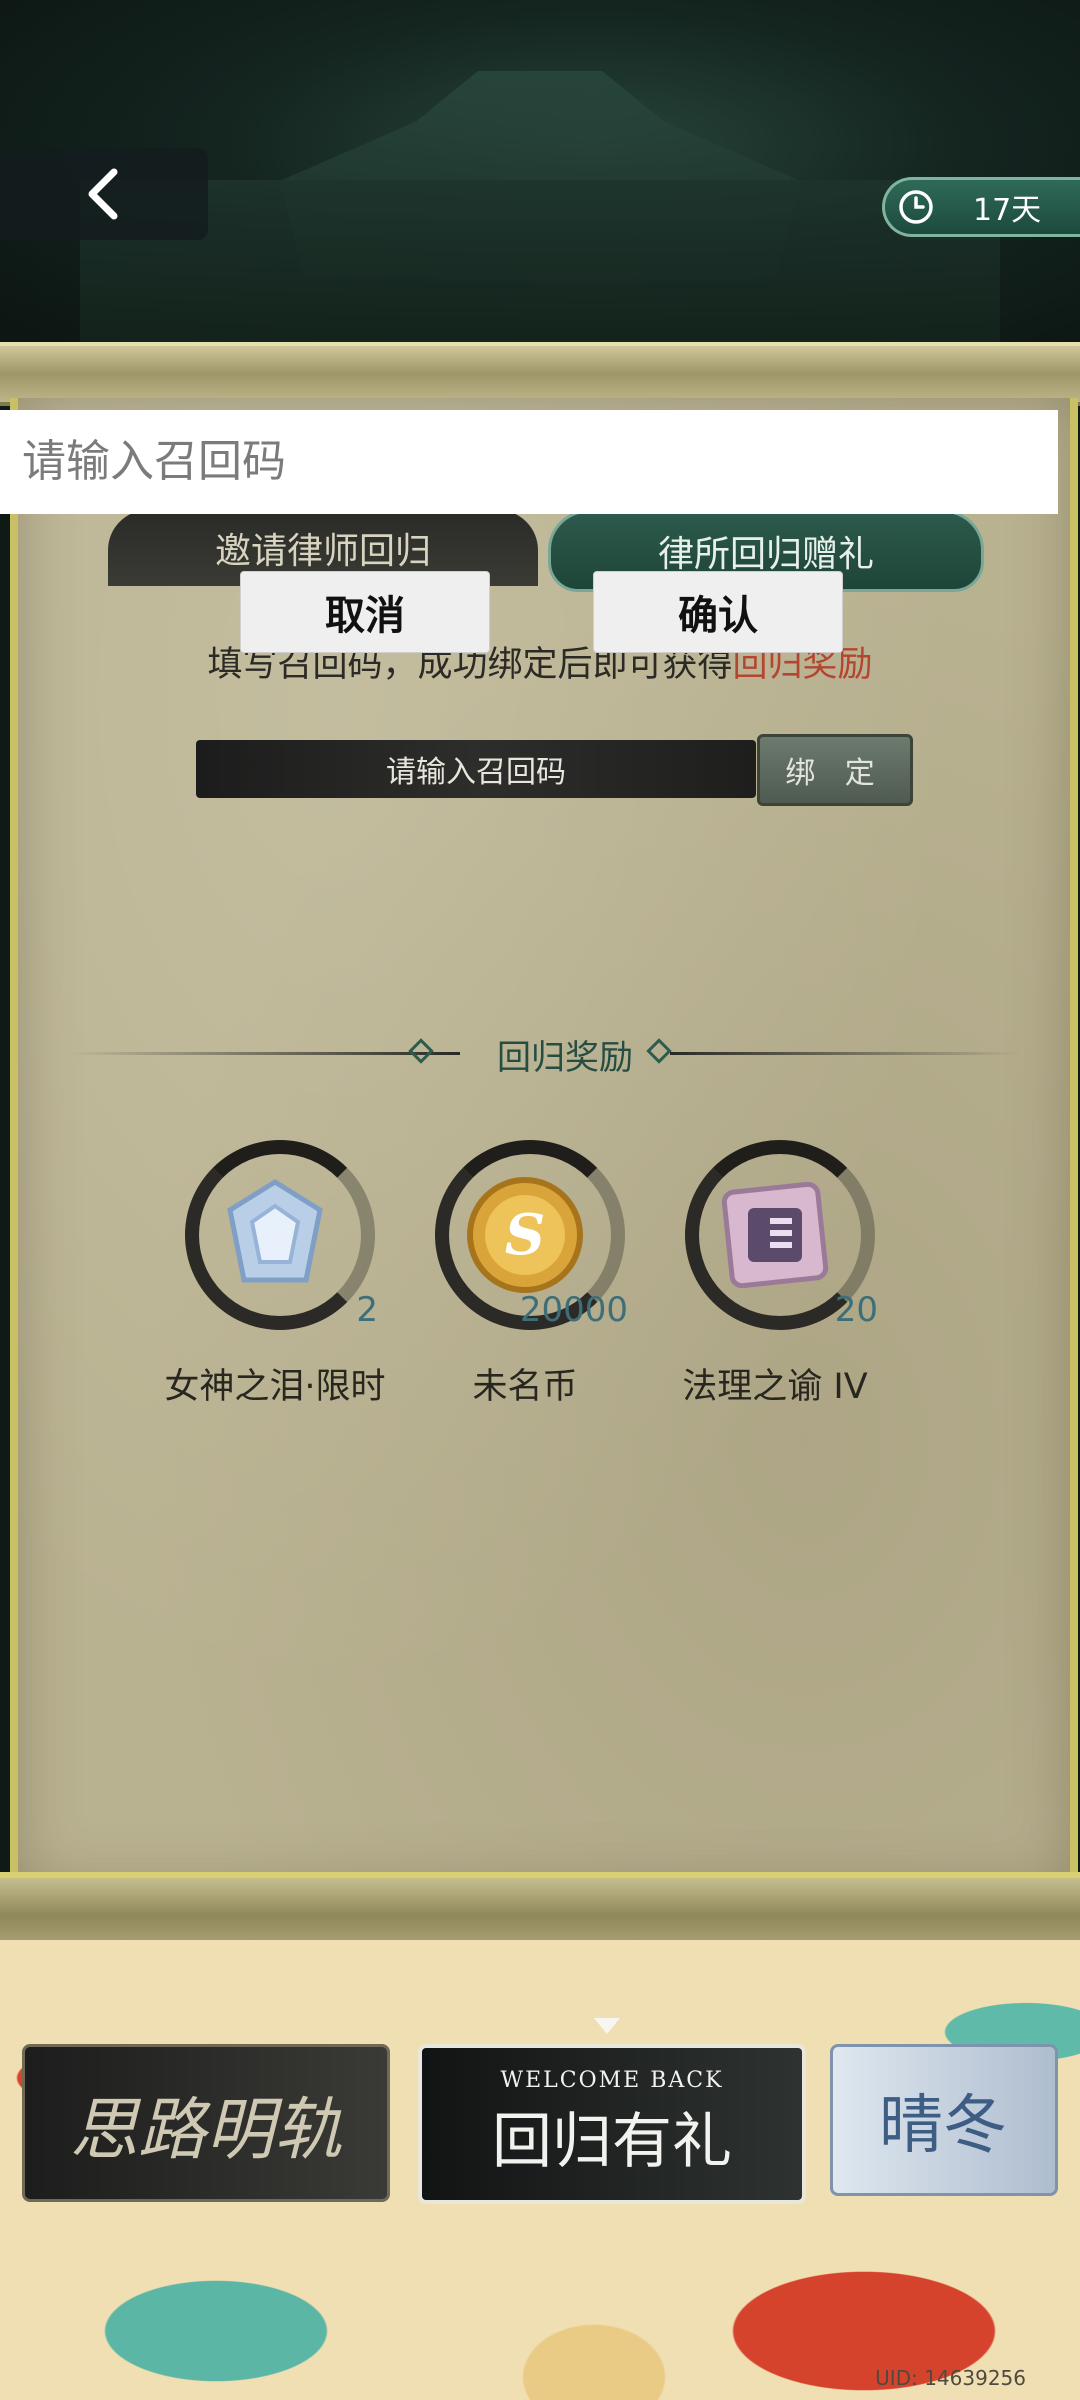  Describe the element at coordinates (365, 612) in the screenshot. I see `cancel-button: 取消` at that location.